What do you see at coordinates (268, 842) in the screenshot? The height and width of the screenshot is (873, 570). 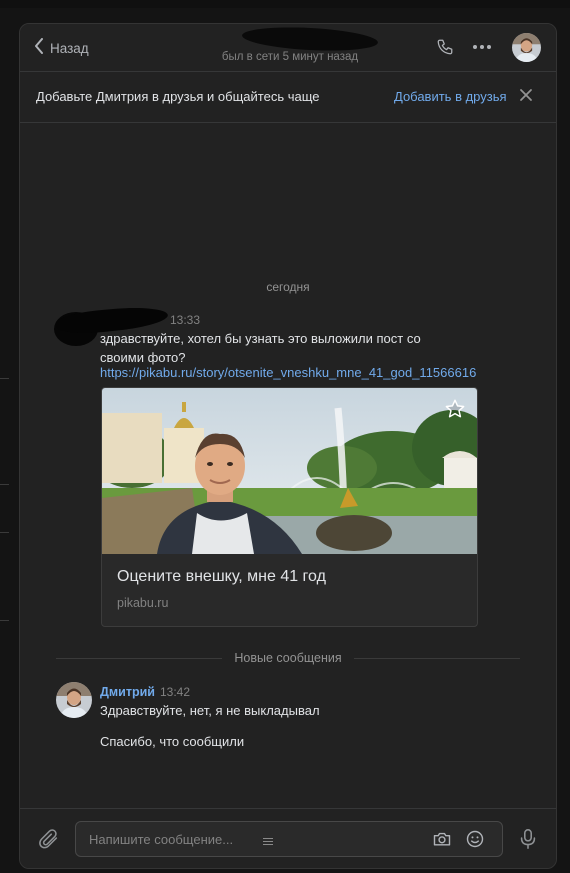 I see `resize-handle` at bounding box center [268, 842].